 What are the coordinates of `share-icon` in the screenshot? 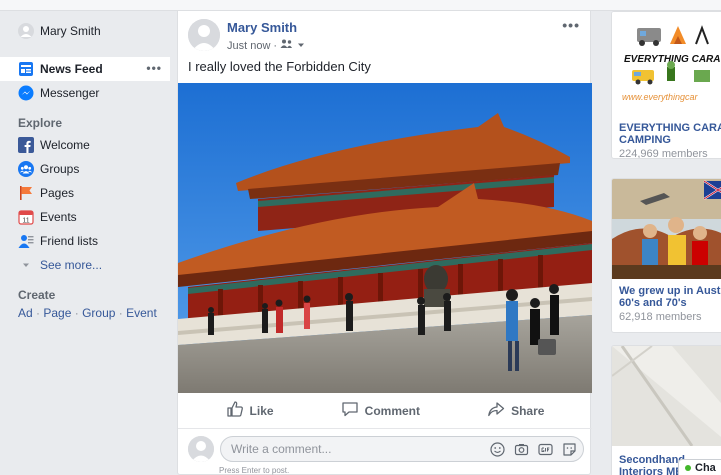 It's located at (496, 410).